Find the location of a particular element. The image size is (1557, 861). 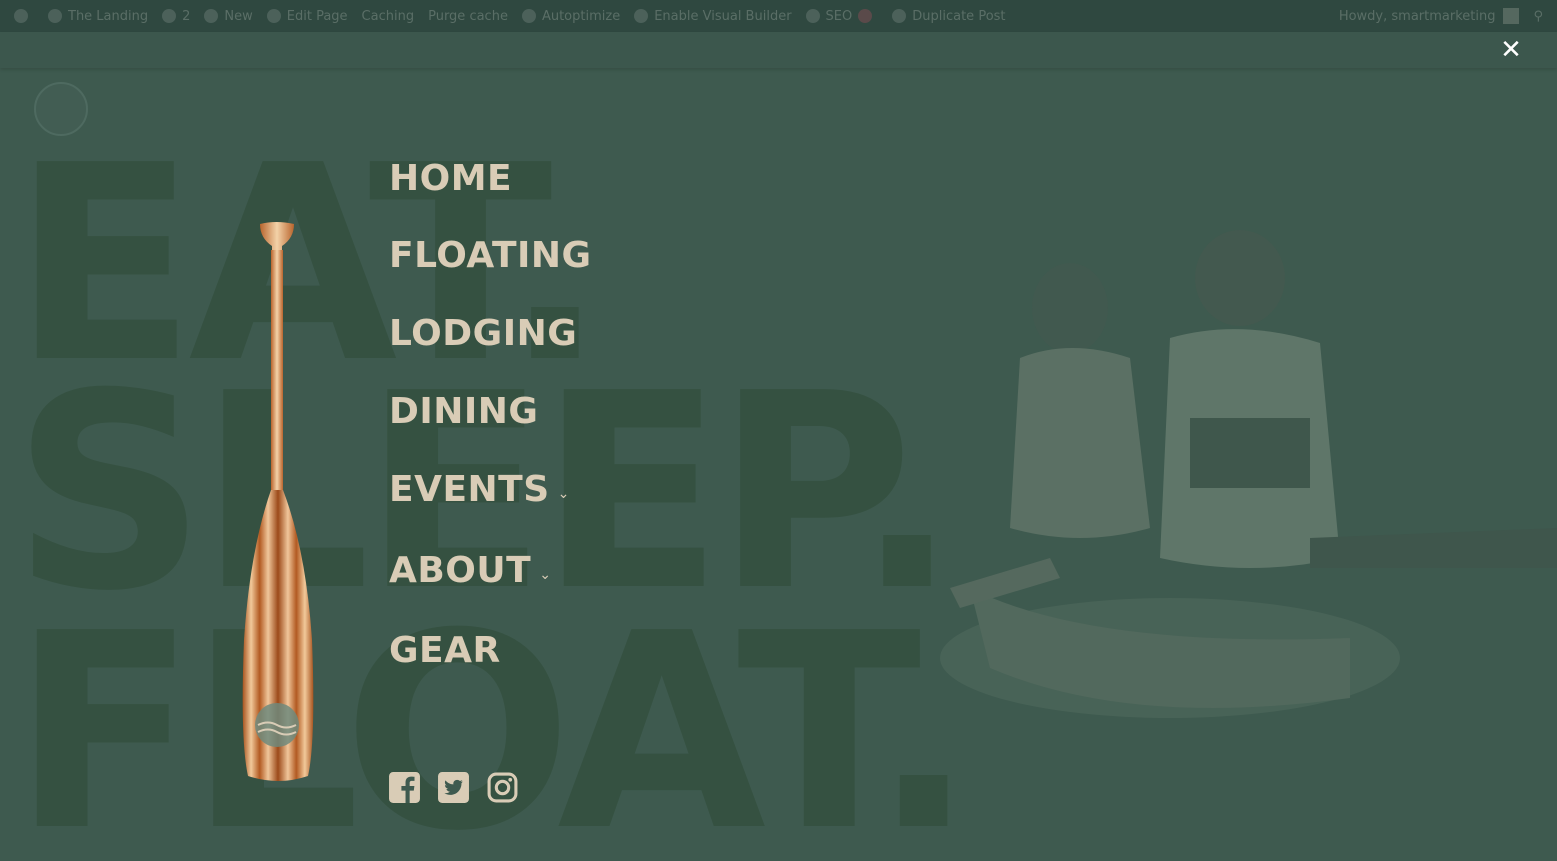

menu-item-events: EVENTS ⌄ is located at coordinates (479, 489).